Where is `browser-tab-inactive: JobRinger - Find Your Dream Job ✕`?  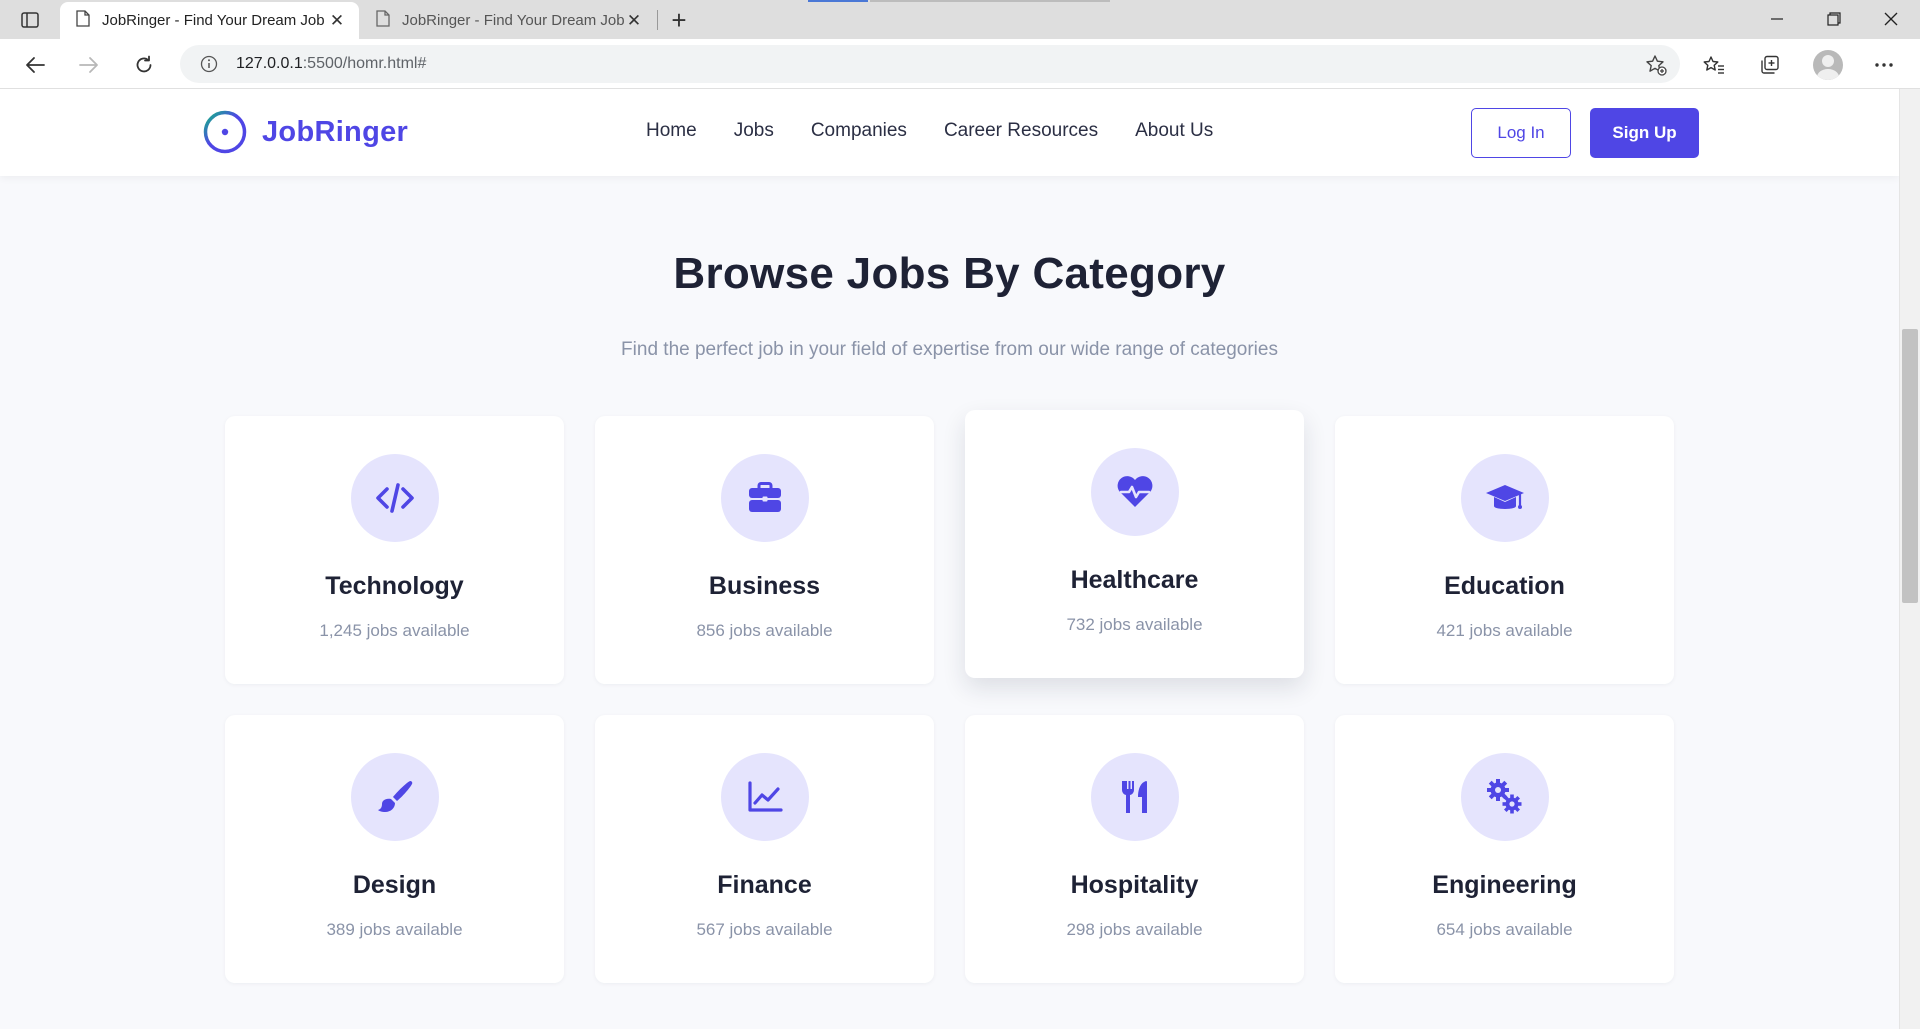 browser-tab-inactive: JobRinger - Find Your Dream Job ✕ is located at coordinates (508, 20).